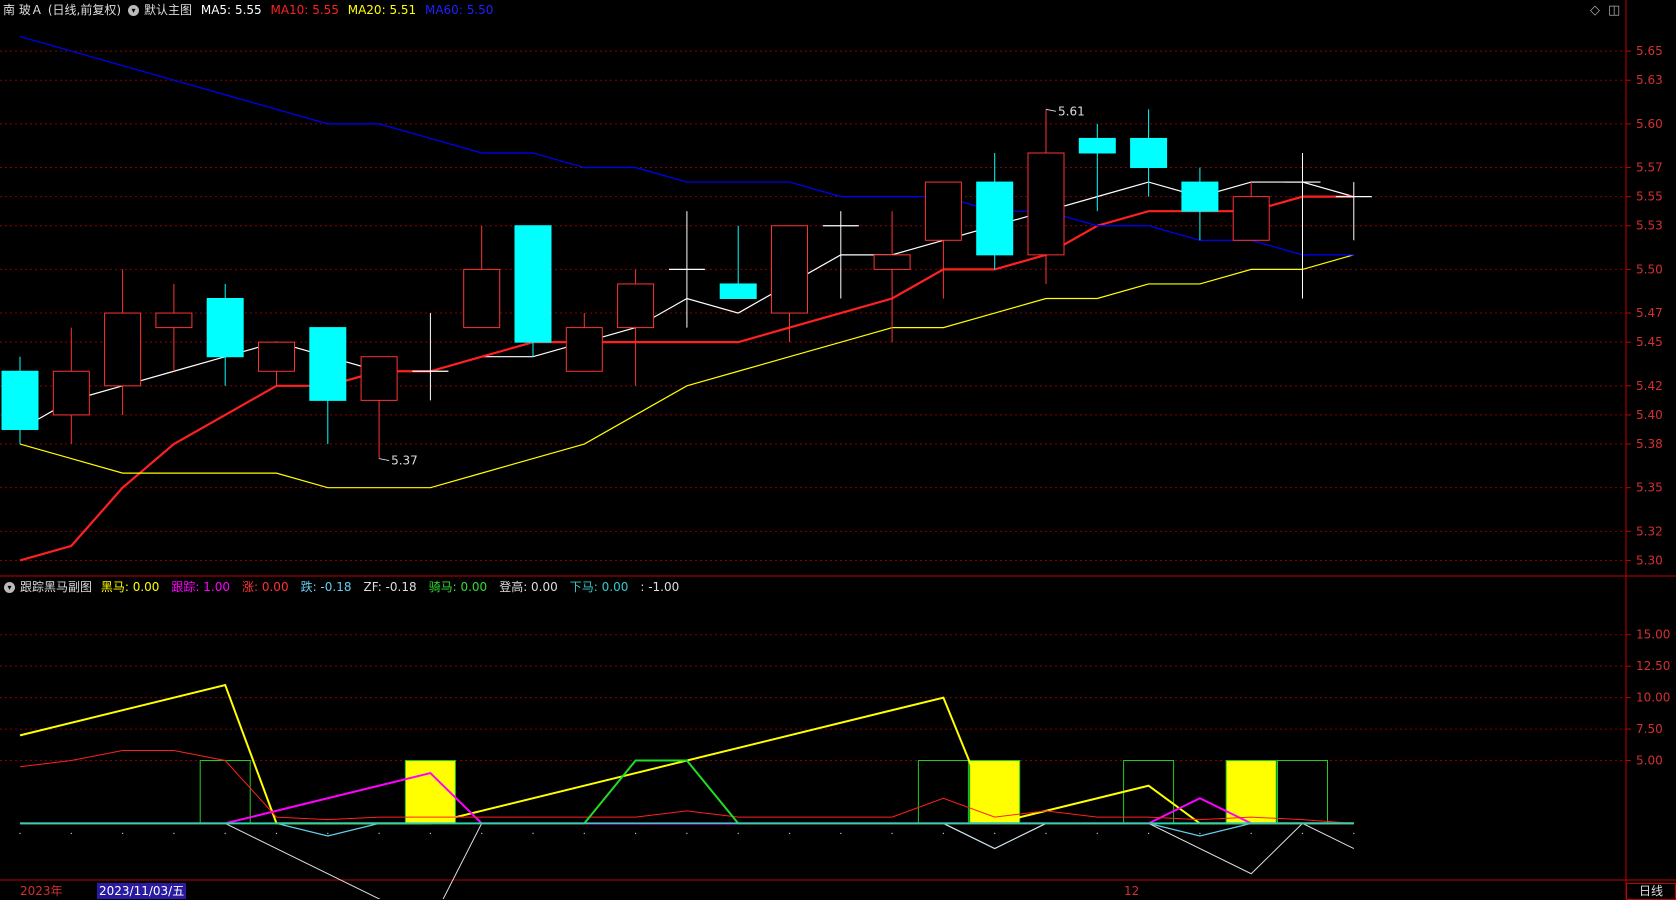  What do you see at coordinates (130, 587) in the screenshot?
I see `sub-indicator-0: 黑马: 0.00` at bounding box center [130, 587].